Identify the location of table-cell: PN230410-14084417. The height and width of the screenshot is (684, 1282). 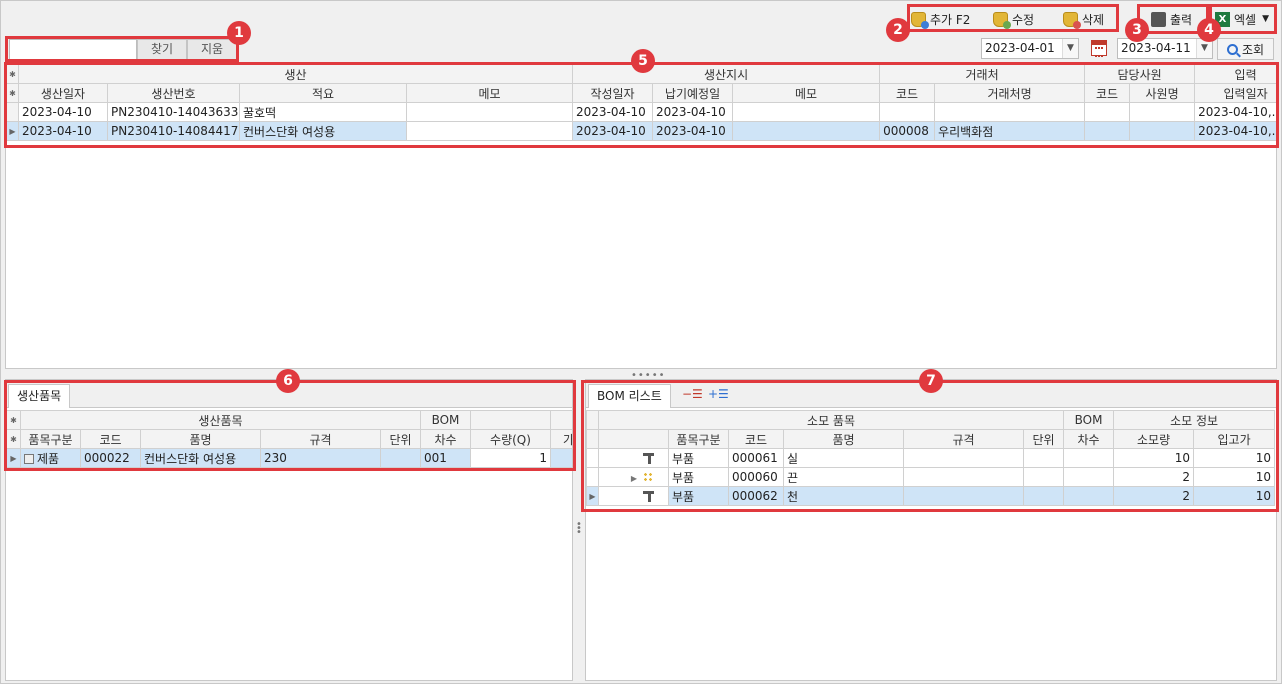
(173, 131).